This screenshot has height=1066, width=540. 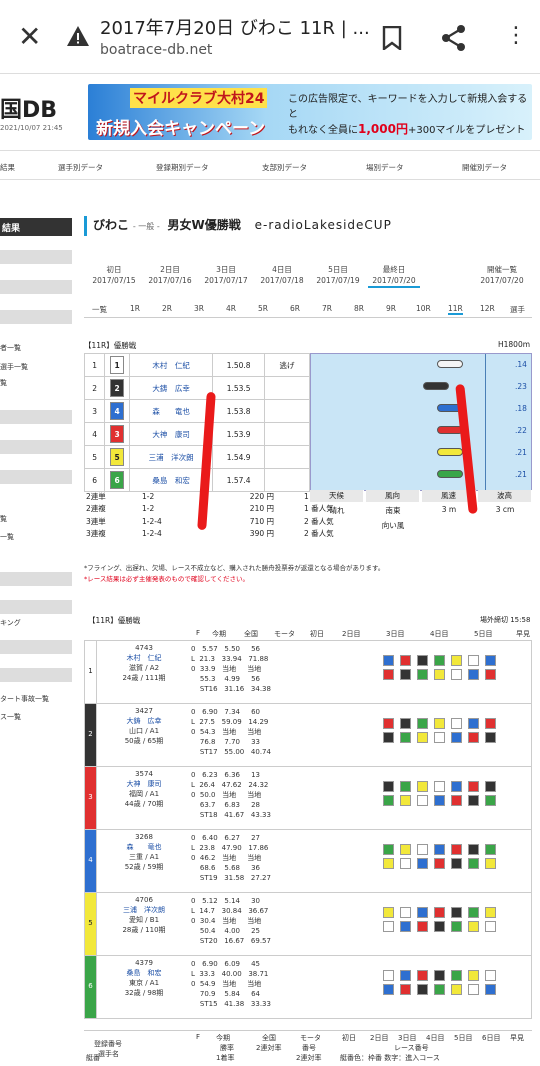 I want to click on racer-age: 52歳 / 59期, so click(x=144, y=867).